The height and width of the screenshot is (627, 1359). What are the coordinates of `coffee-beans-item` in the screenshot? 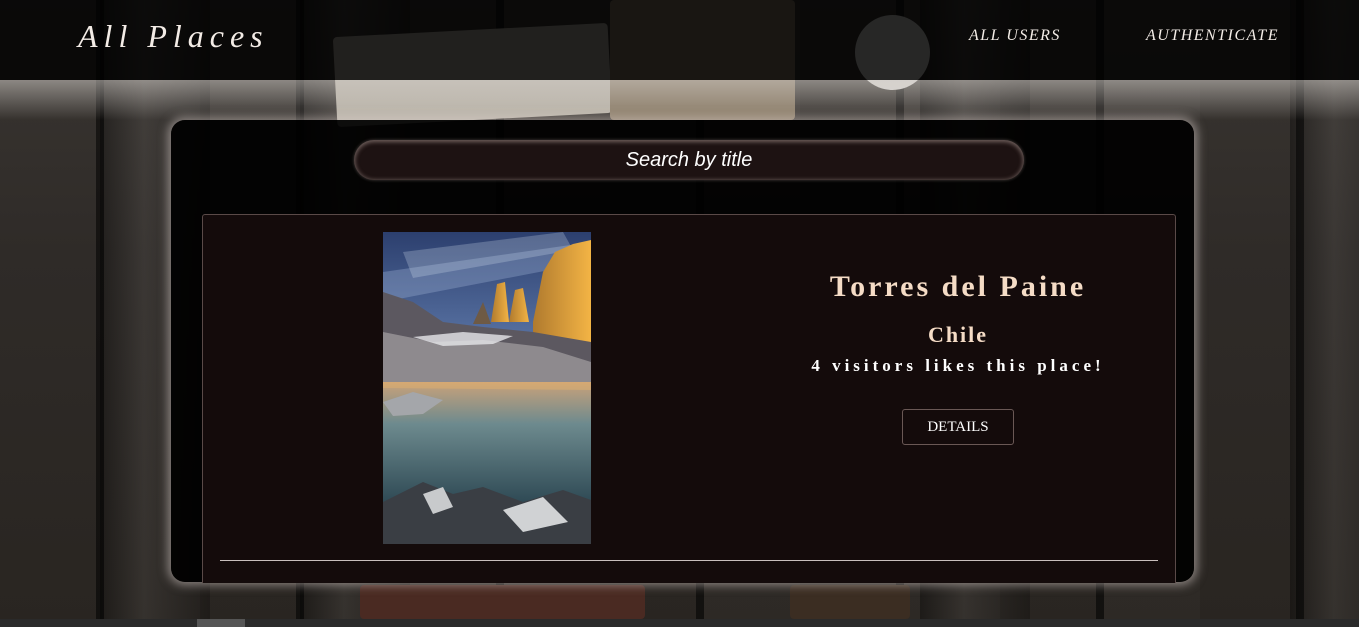 It's located at (850, 602).